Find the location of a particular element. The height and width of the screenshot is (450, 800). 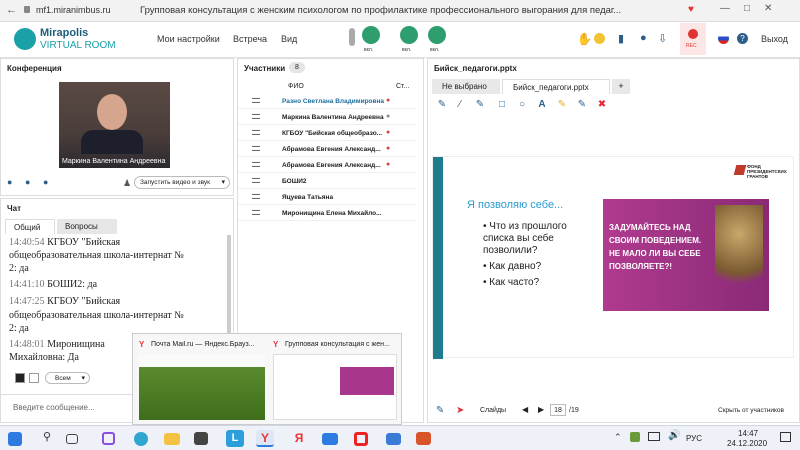

address-bar-url: mf1.miranimbus.ru is located at coordinates (73, 10).